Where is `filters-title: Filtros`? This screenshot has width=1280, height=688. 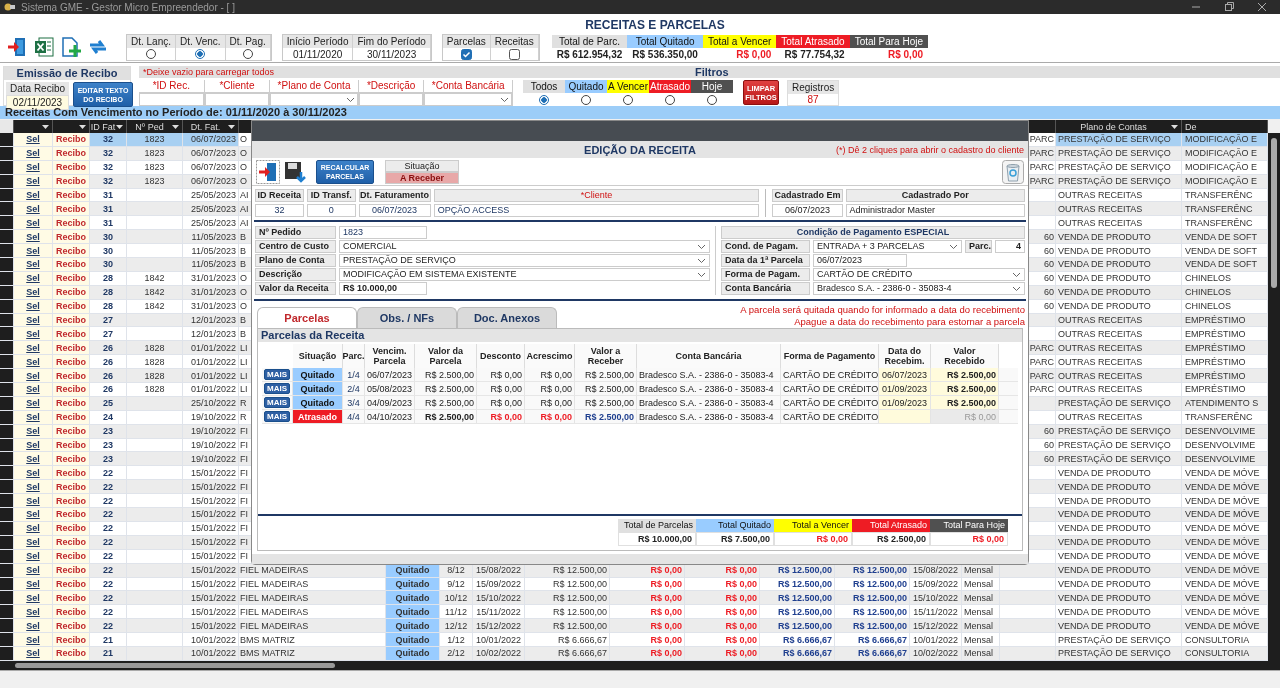 filters-title: Filtros is located at coordinates (712, 72).